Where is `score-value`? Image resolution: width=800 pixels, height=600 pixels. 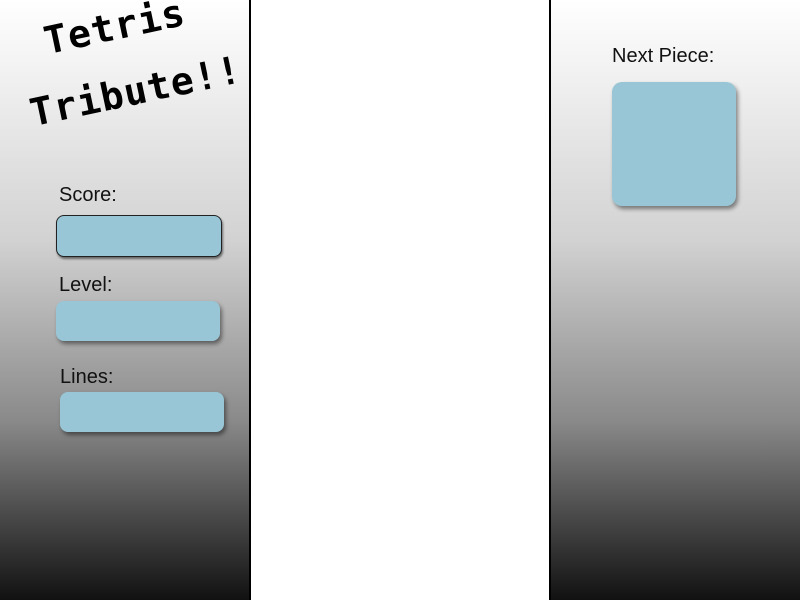
score-value is located at coordinates (139, 236).